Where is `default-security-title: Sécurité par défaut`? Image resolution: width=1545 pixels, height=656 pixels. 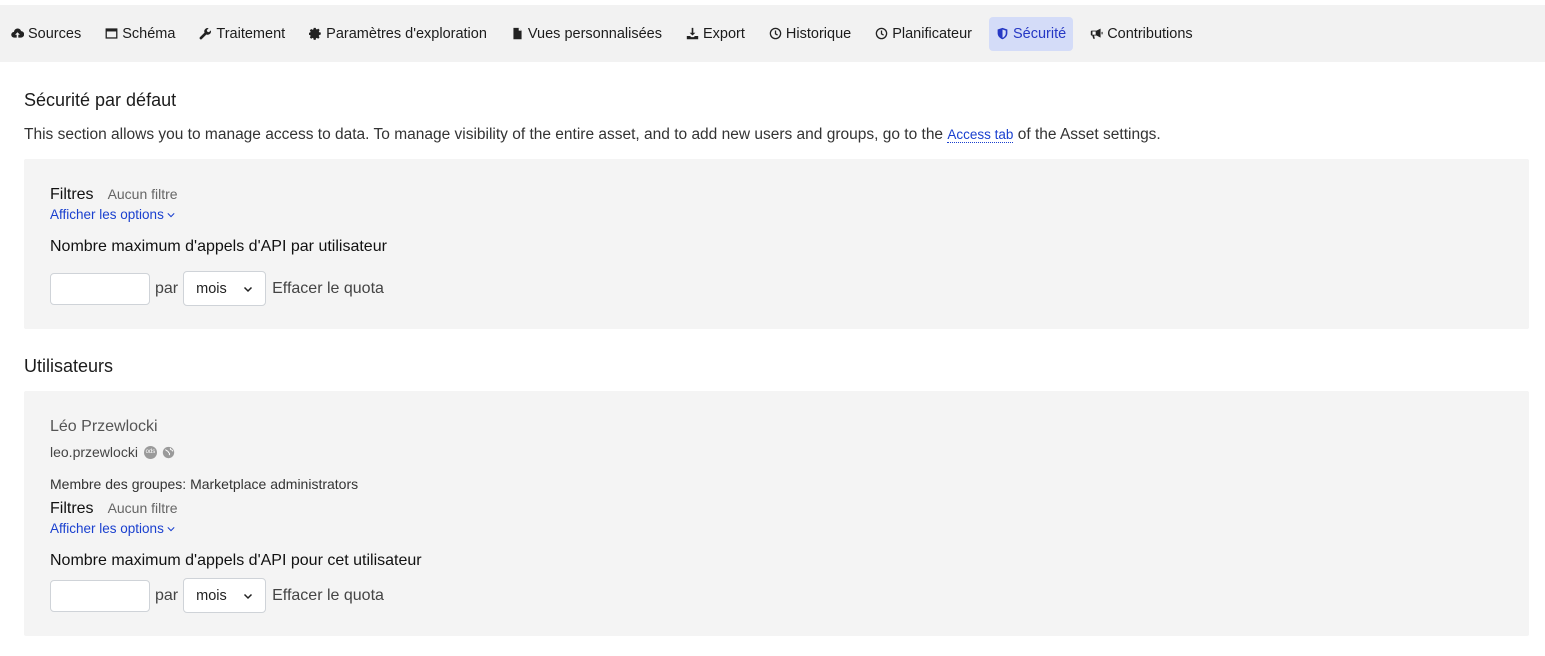
default-security-title: Sécurité par défaut is located at coordinates (100, 100).